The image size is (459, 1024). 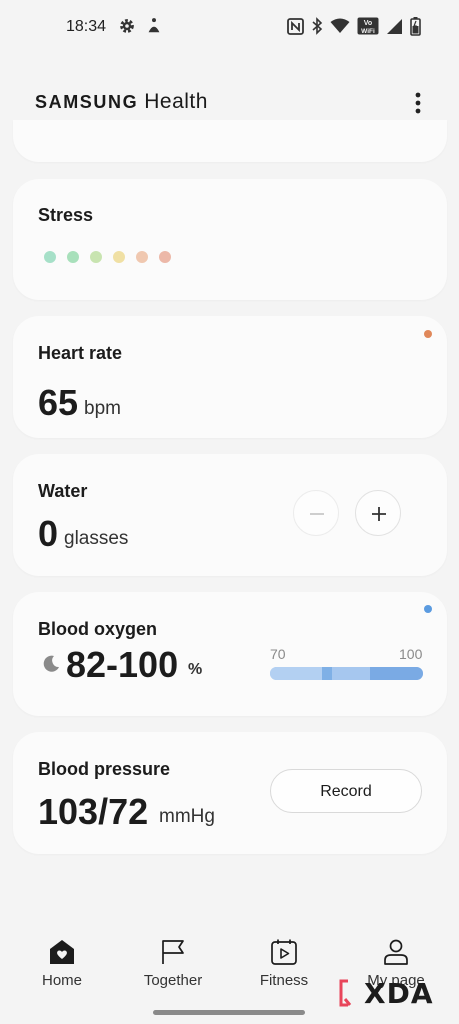 I want to click on range-max-label: 100, so click(x=411, y=654).